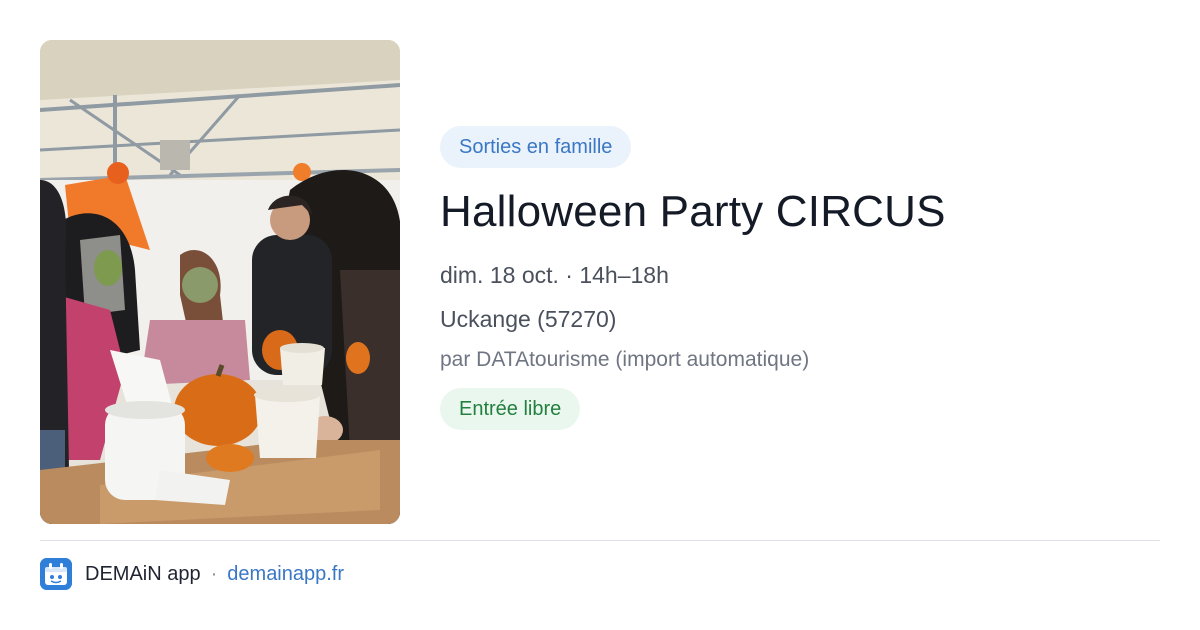 The image size is (1200, 630). Describe the element at coordinates (285, 574) in the screenshot. I see `app-url-link: demainapp.fr` at that location.